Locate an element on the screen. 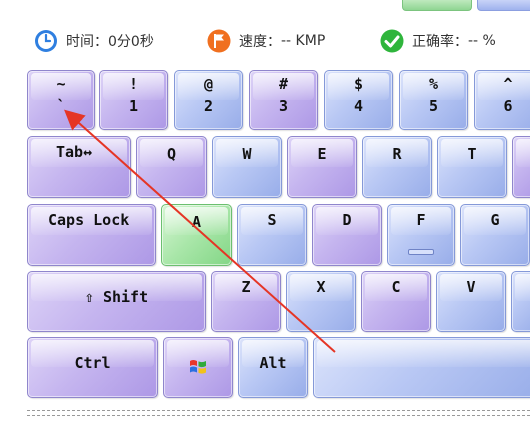 The width and height of the screenshot is (530, 421). key-6-char: 6 is located at coordinates (508, 106).